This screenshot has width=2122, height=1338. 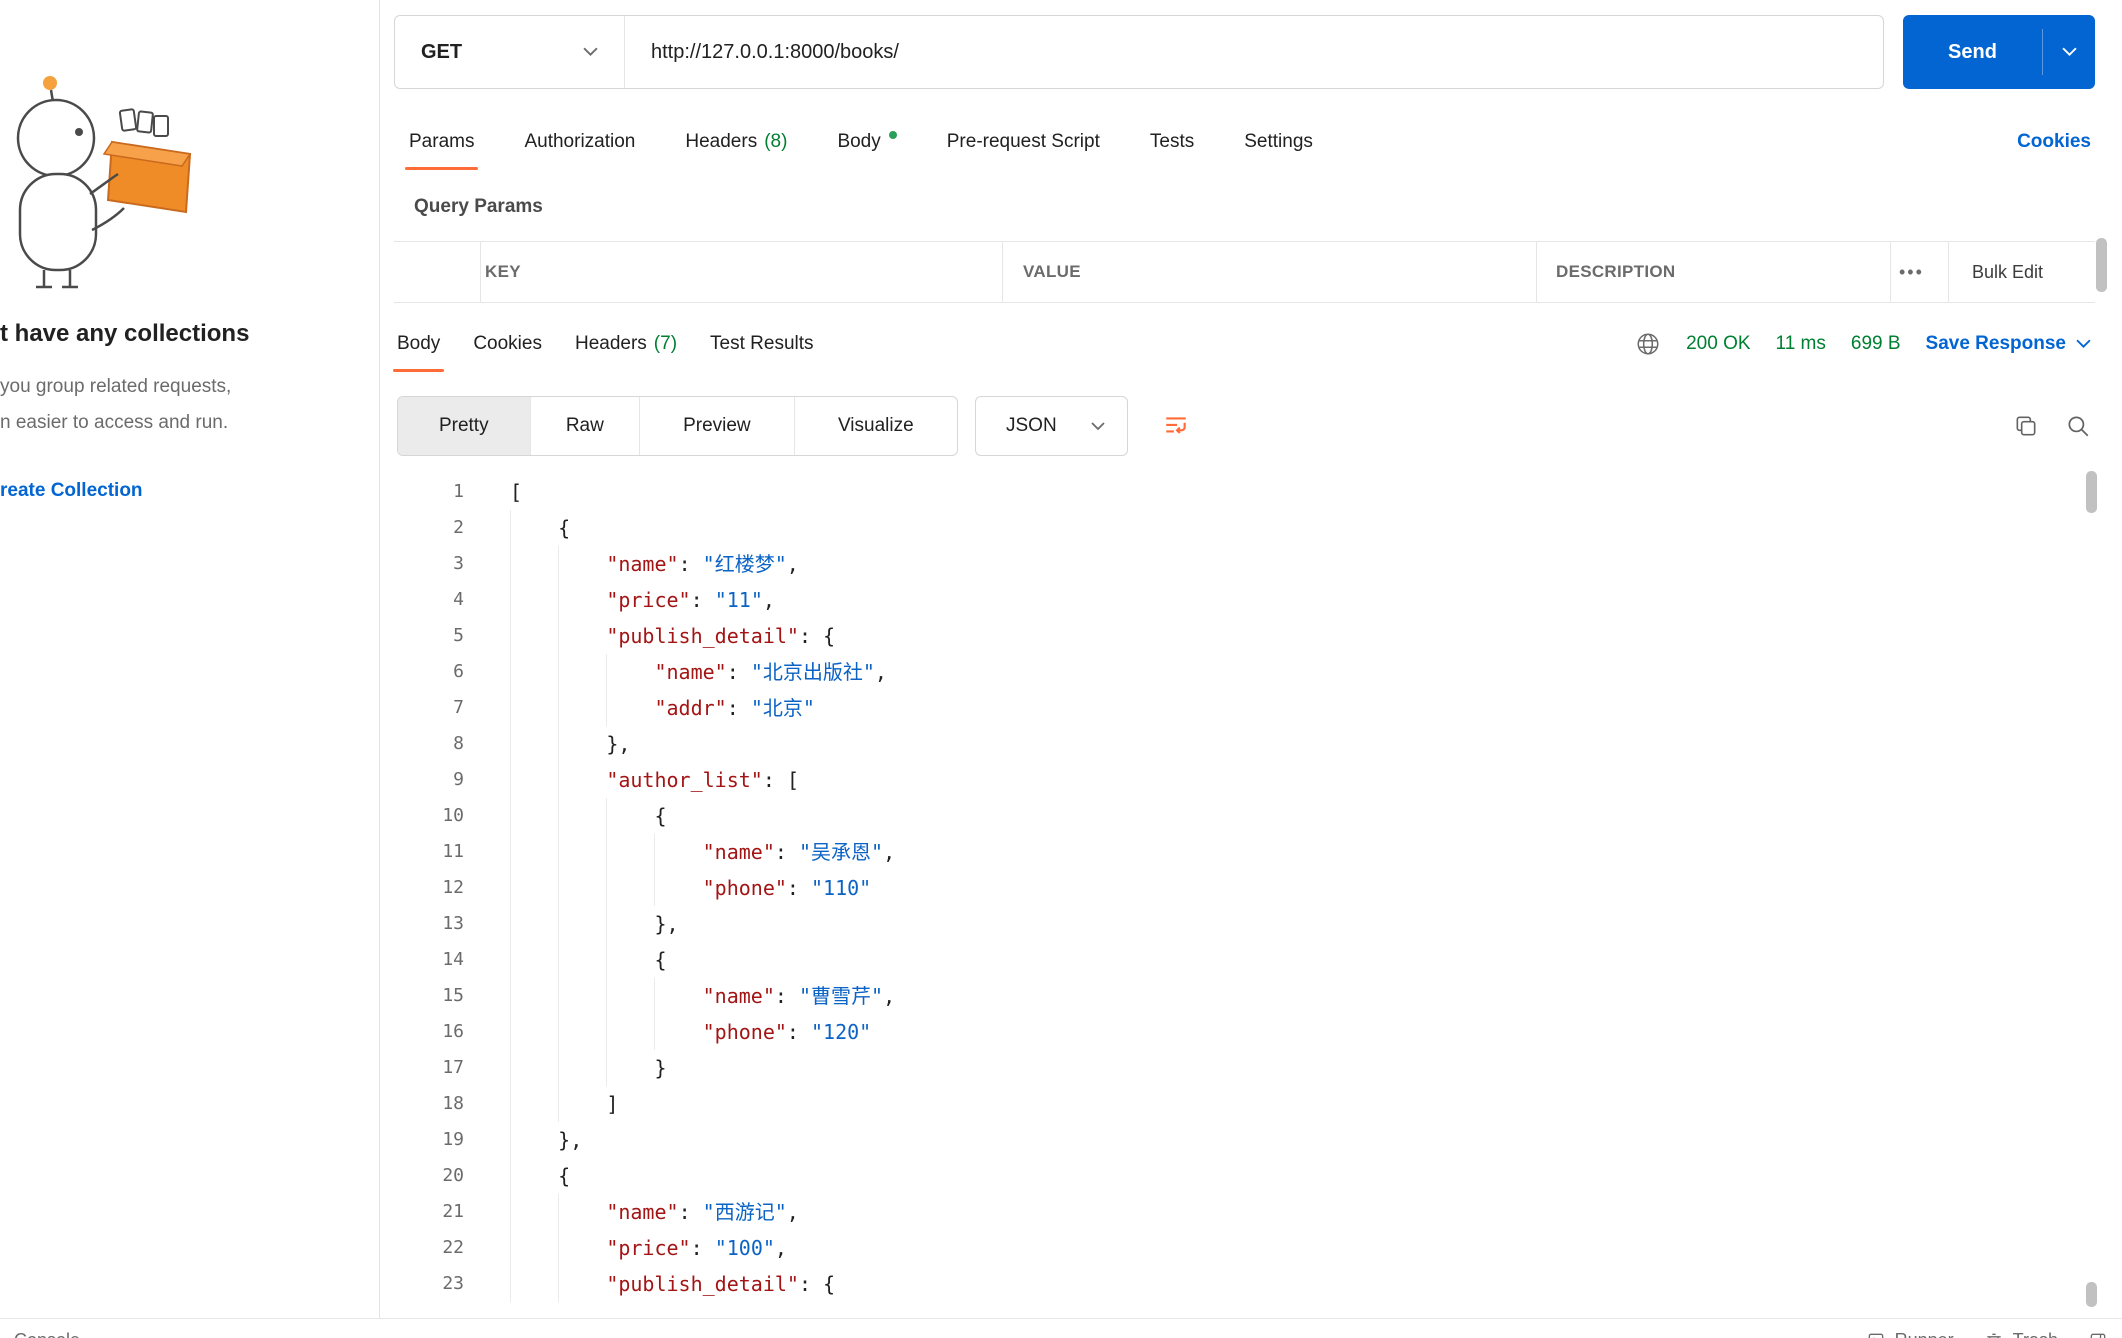 What do you see at coordinates (1875, 343) in the screenshot?
I see `response-size: 699 B` at bounding box center [1875, 343].